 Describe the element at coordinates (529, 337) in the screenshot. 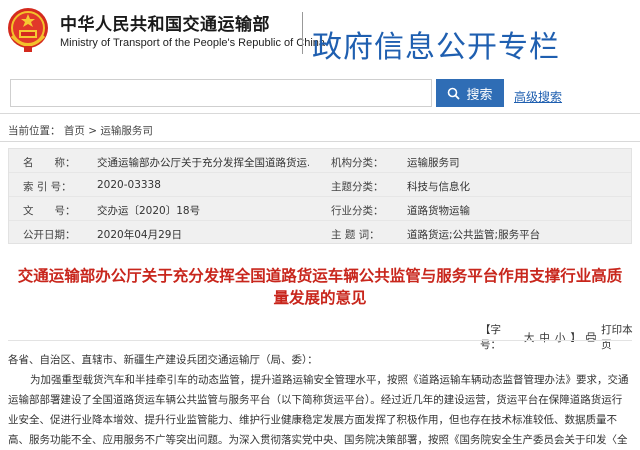

I see `font-size-large-button: 大` at that location.